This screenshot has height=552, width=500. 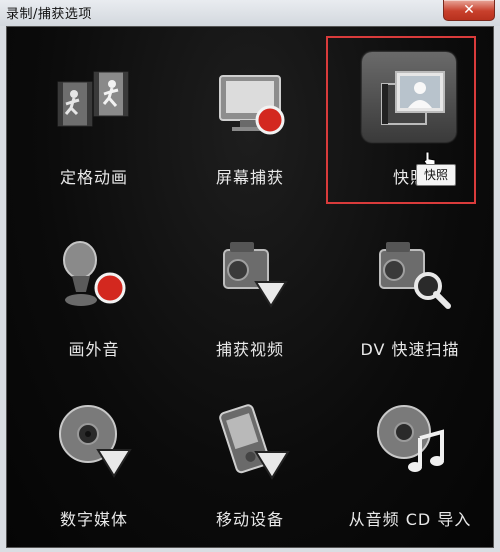 I want to click on microphone-record-icon, so click(x=94, y=273).